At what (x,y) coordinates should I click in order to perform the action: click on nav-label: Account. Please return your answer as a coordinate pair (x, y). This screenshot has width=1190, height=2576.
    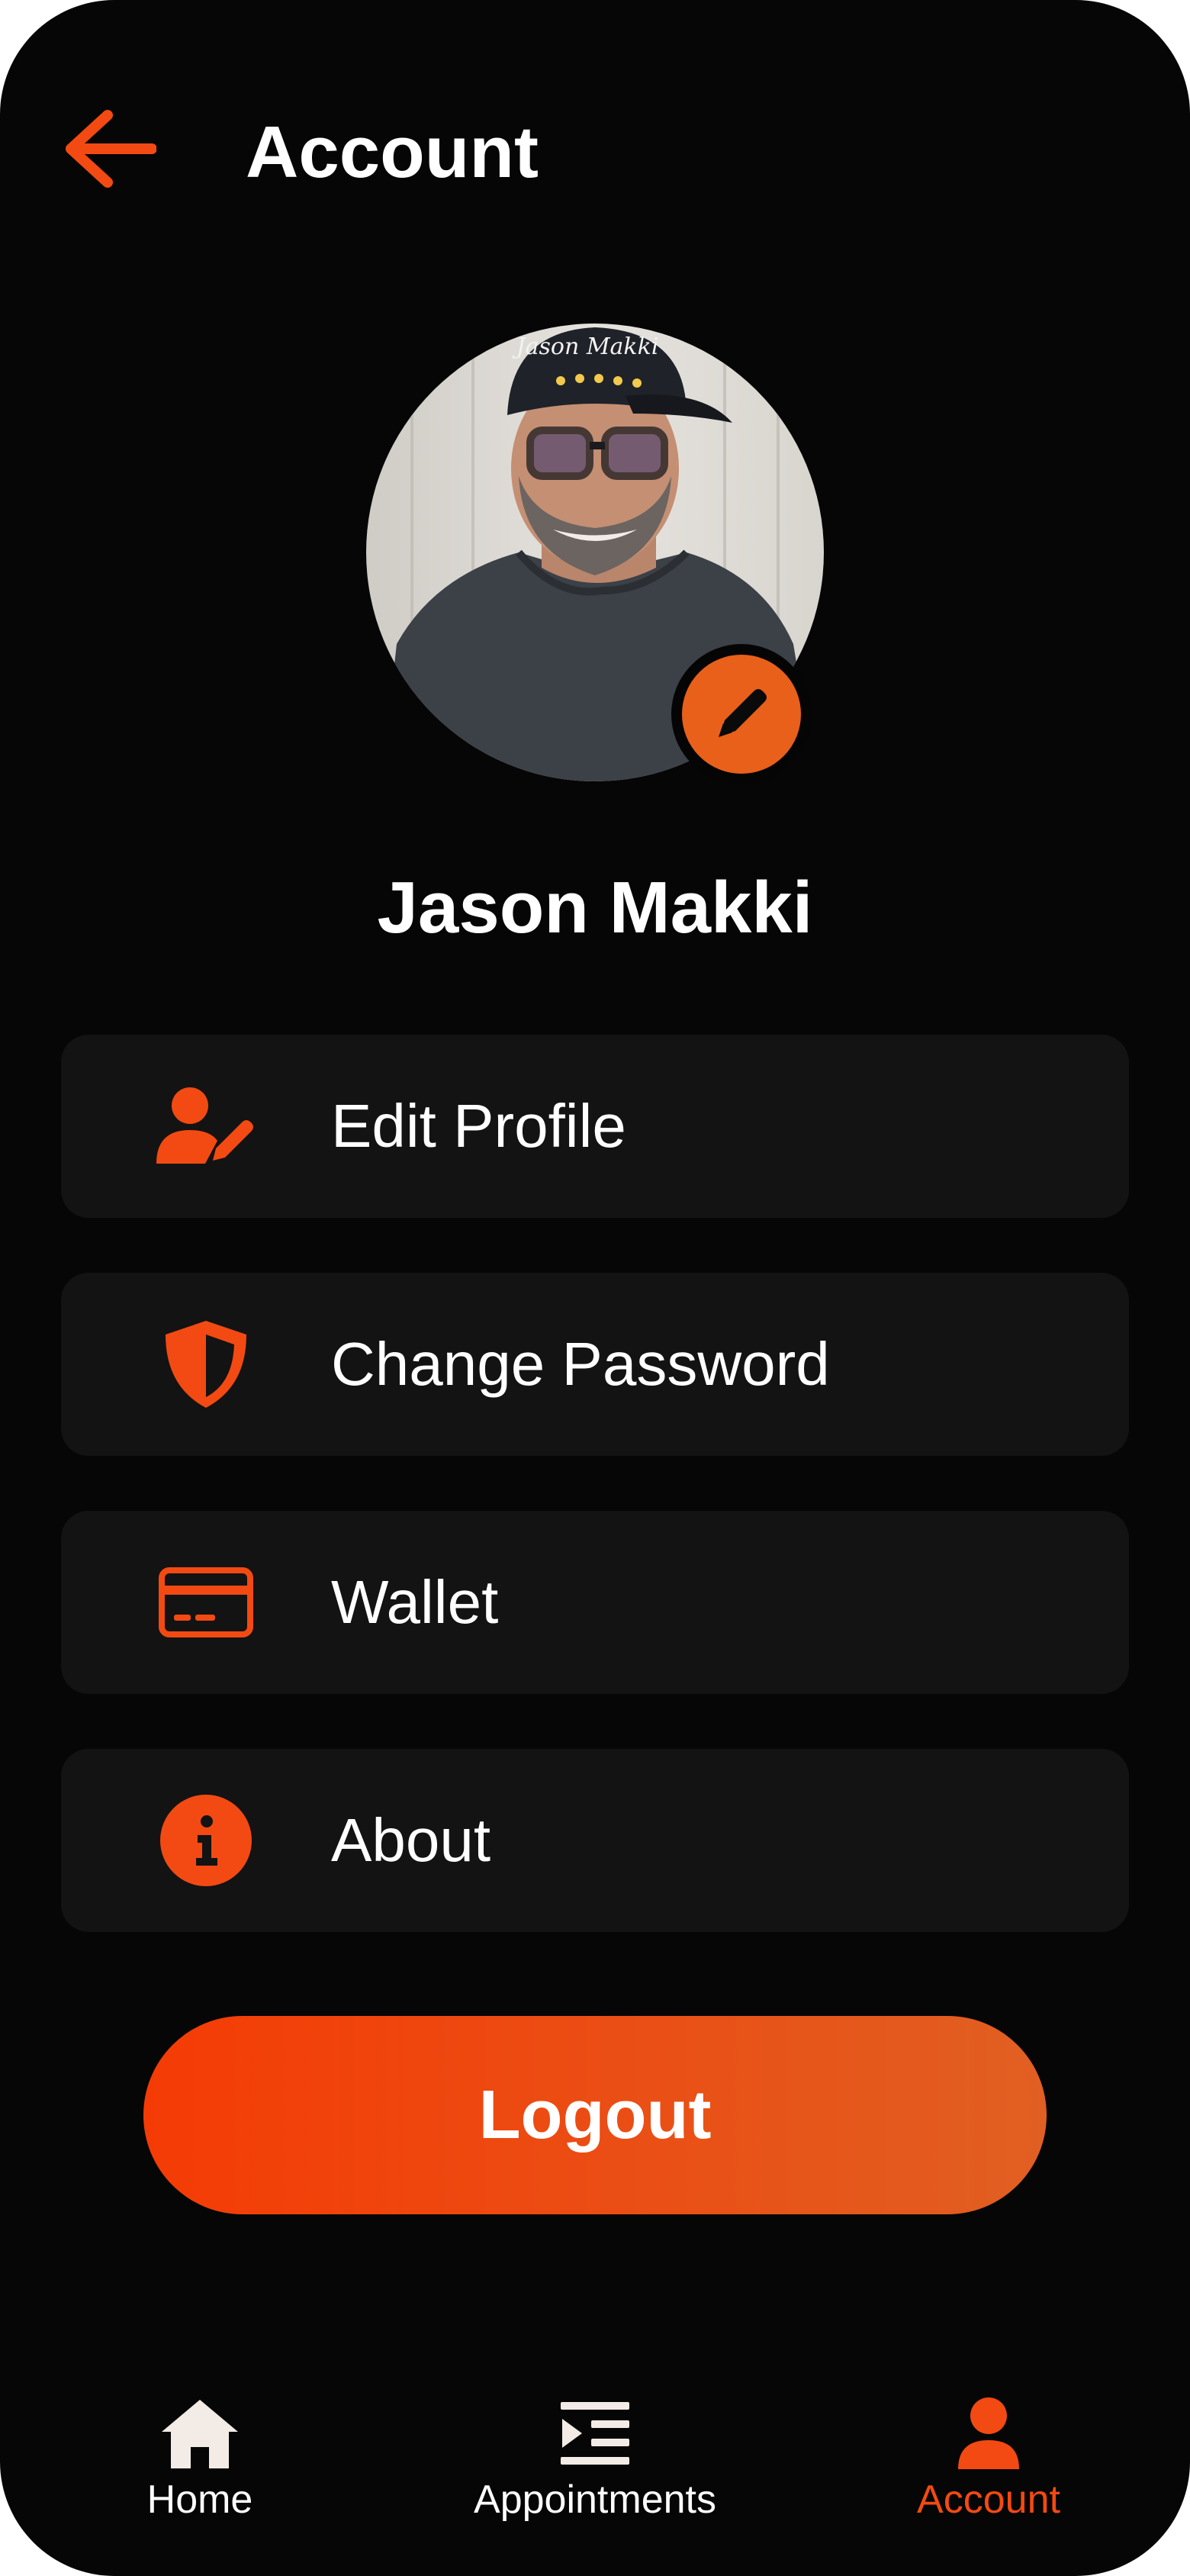
    Looking at the image, I should click on (988, 2500).